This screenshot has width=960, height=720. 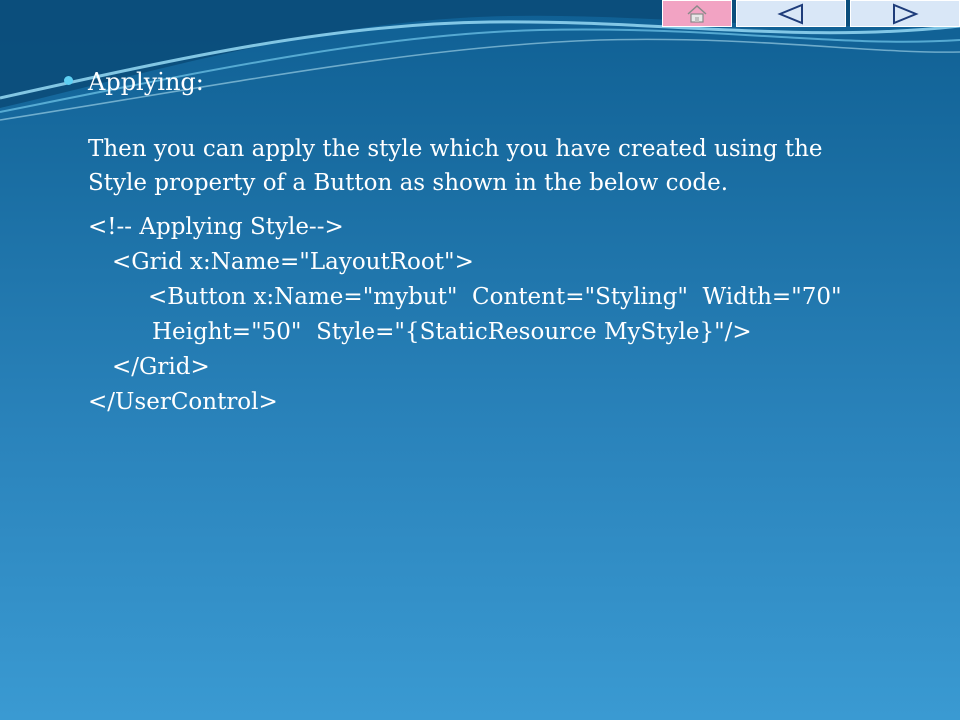 I want to click on next-triangle-icon, so click(x=906, y=13).